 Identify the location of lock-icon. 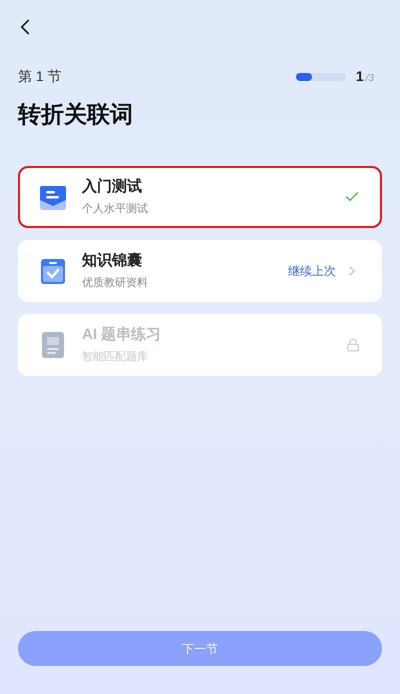
(353, 345).